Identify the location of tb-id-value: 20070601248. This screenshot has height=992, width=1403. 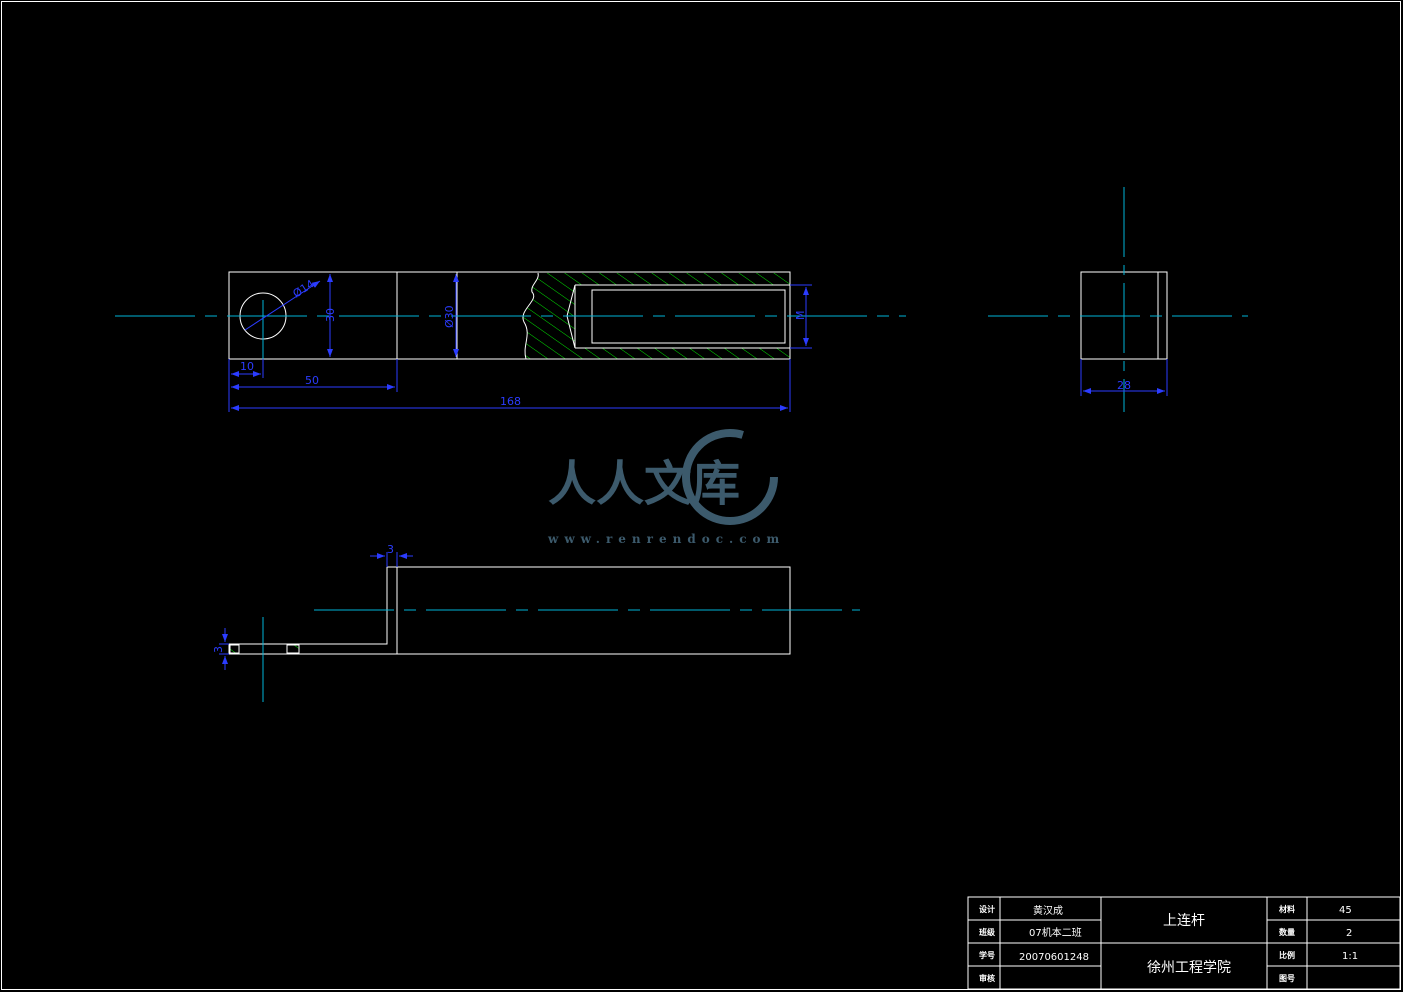
(1054, 957).